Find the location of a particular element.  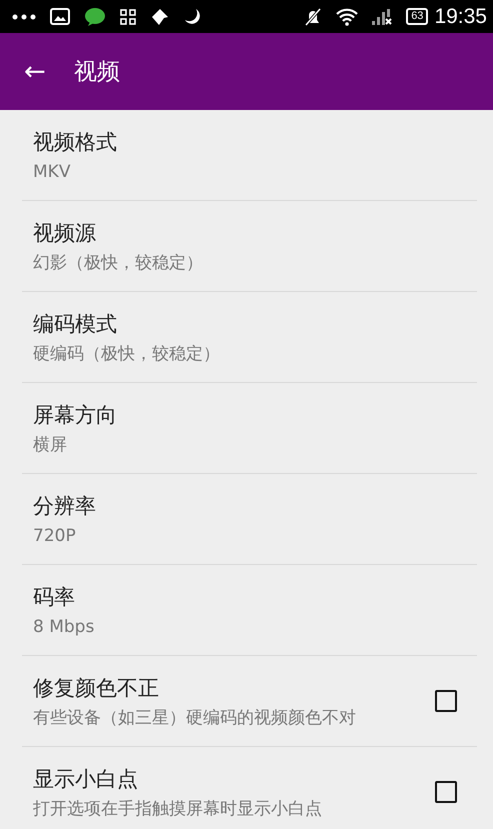

moon-icon is located at coordinates (193, 17).